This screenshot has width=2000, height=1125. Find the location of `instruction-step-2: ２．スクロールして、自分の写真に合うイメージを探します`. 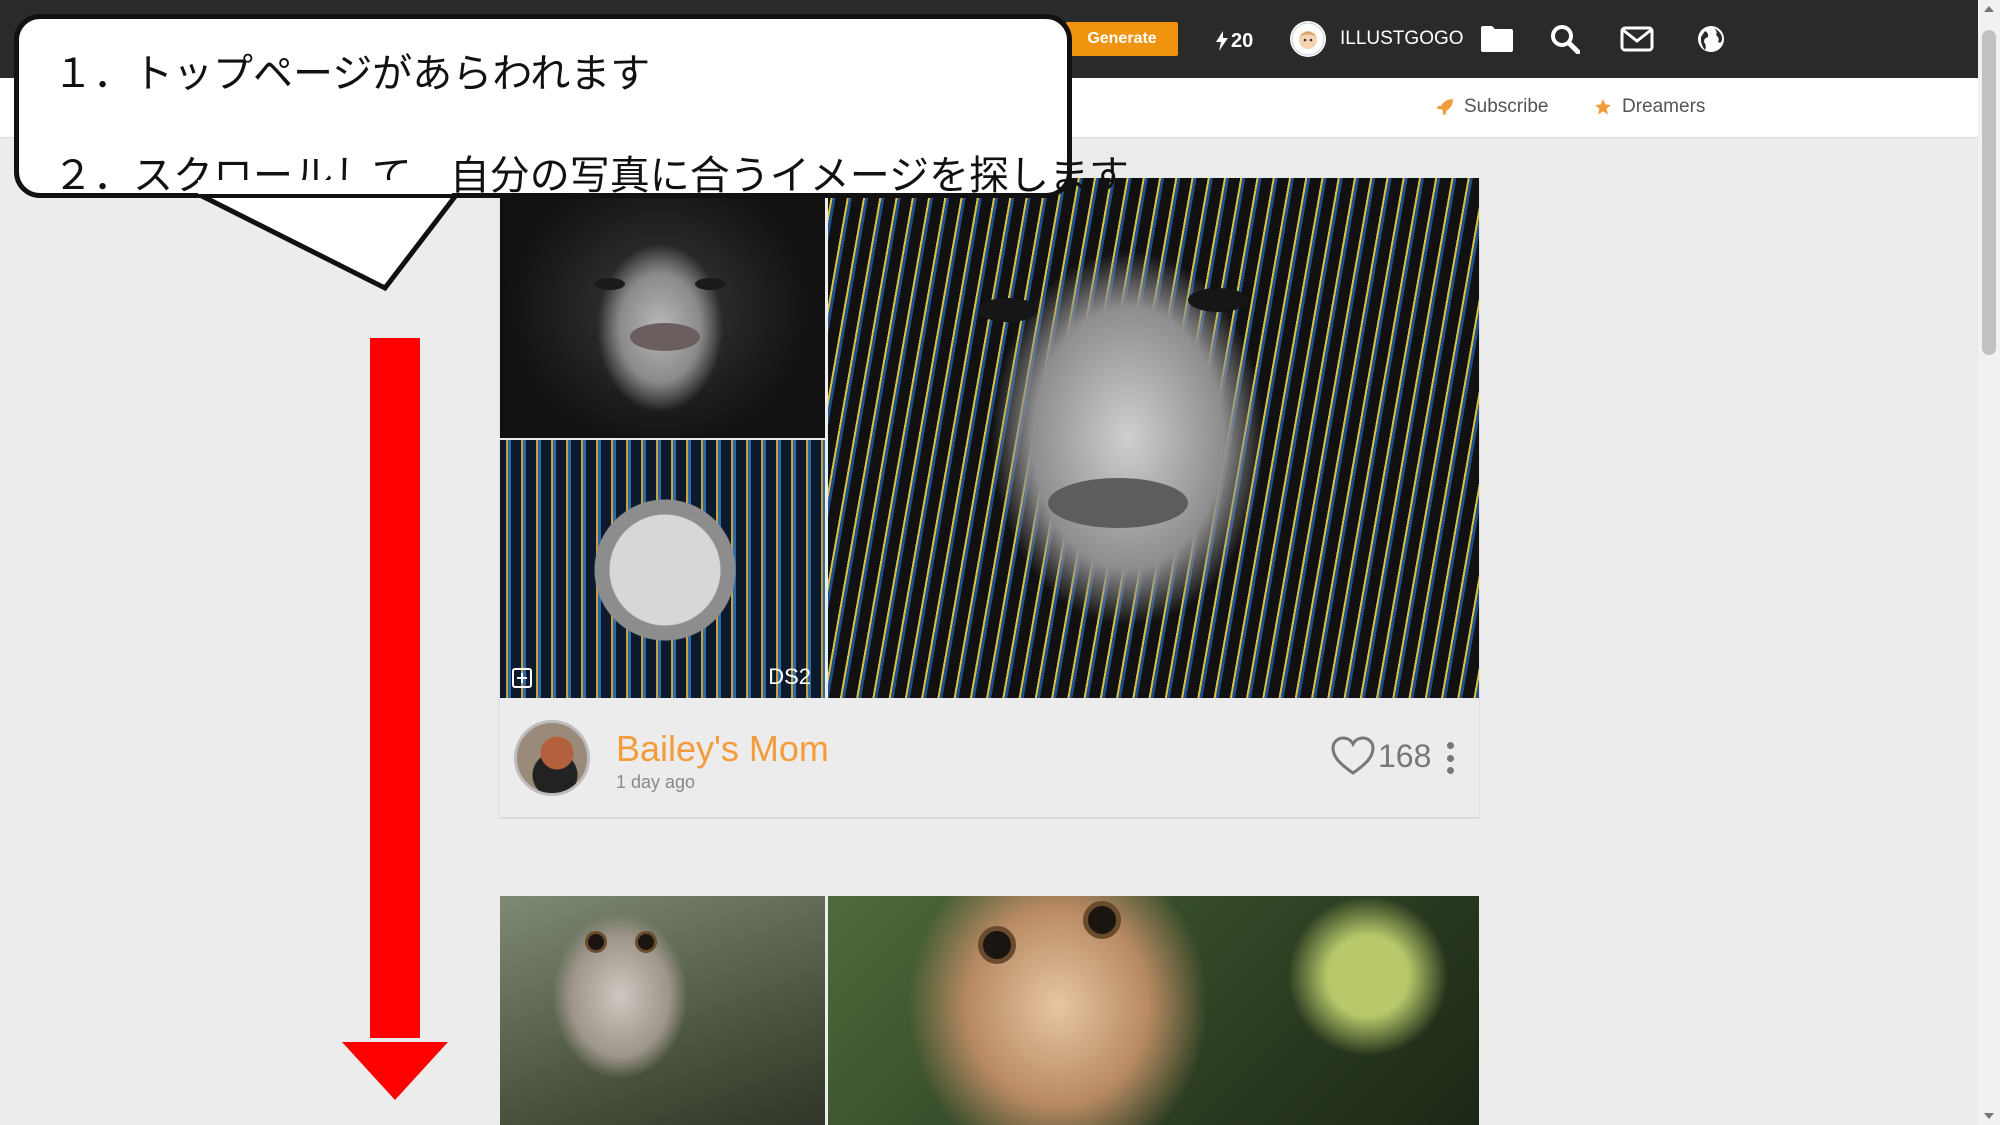

instruction-step-2: ２．スクロールして、自分の写真に合うイメージを探します is located at coordinates (591, 176).